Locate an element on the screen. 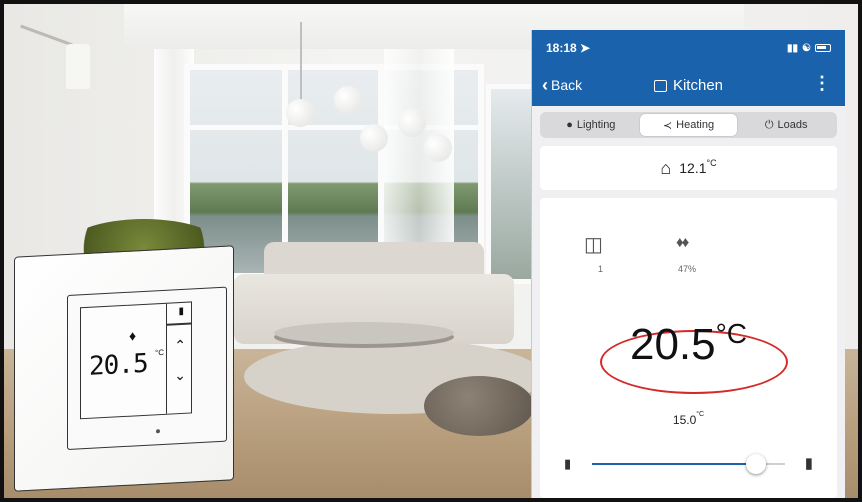 The width and height of the screenshot is (862, 502). outdoor-temperature: 12.1°C is located at coordinates (698, 167).